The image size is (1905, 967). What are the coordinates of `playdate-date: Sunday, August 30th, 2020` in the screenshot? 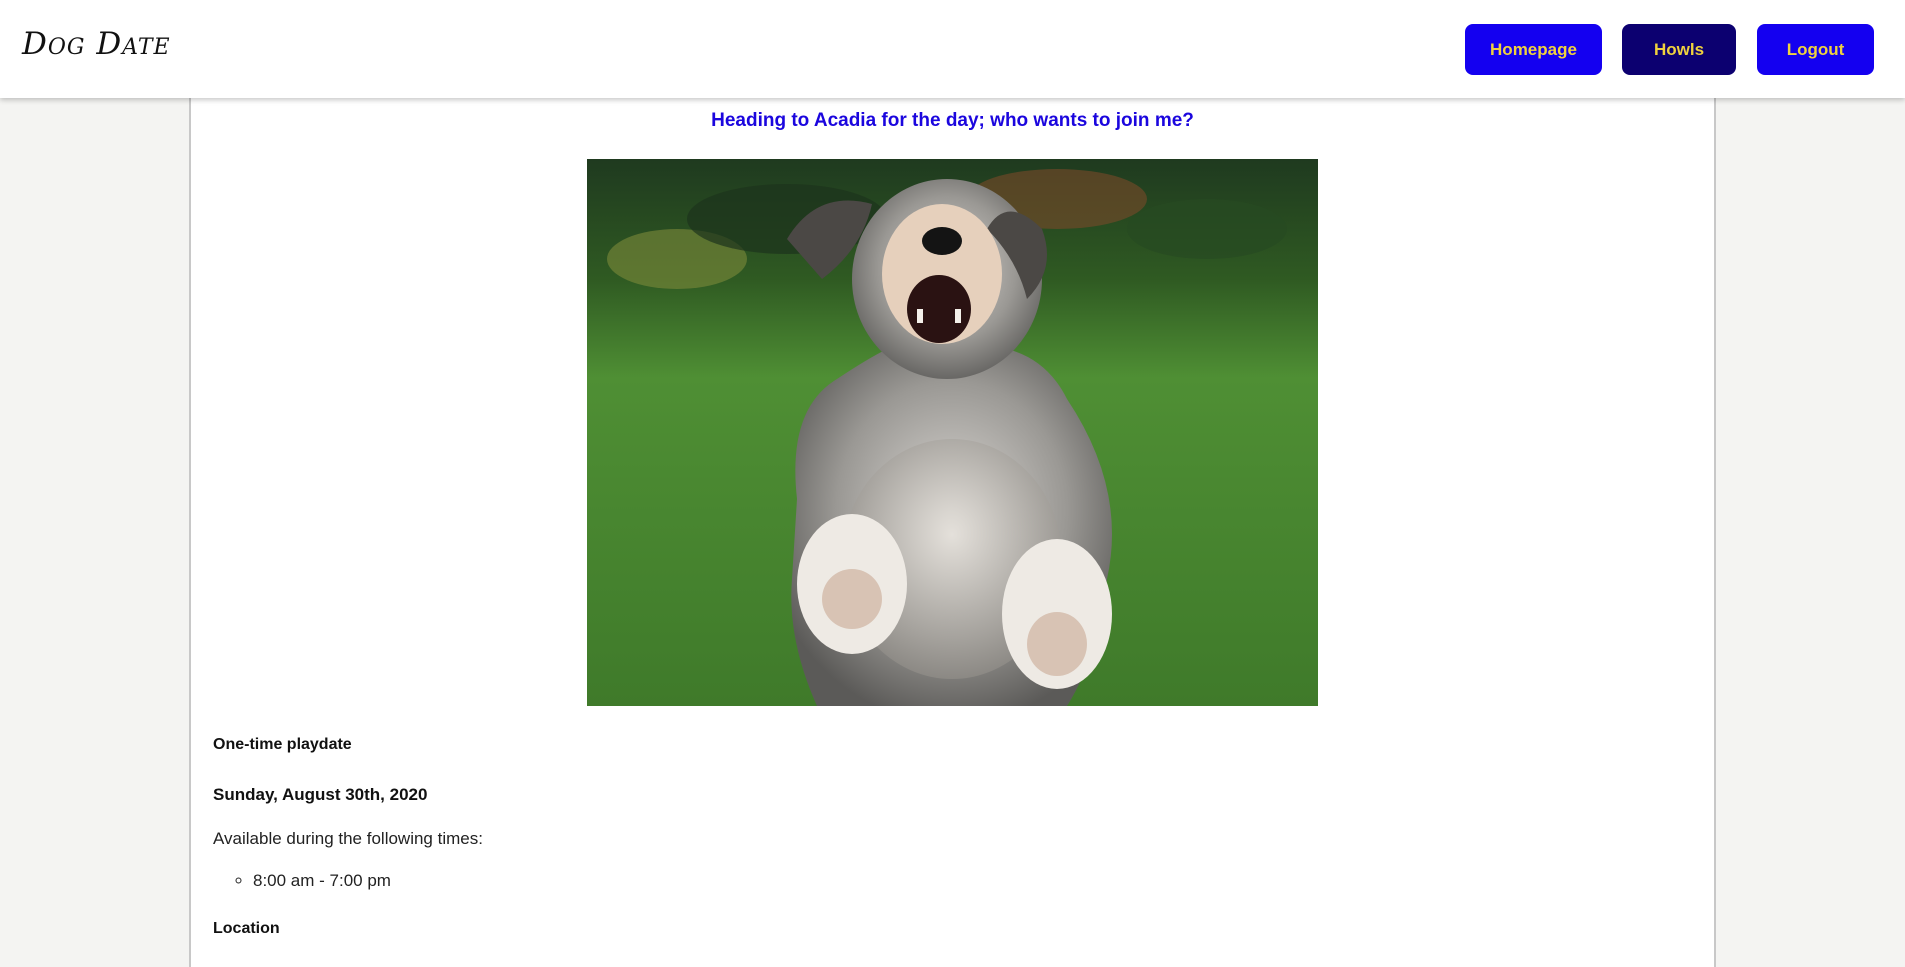 It's located at (320, 794).